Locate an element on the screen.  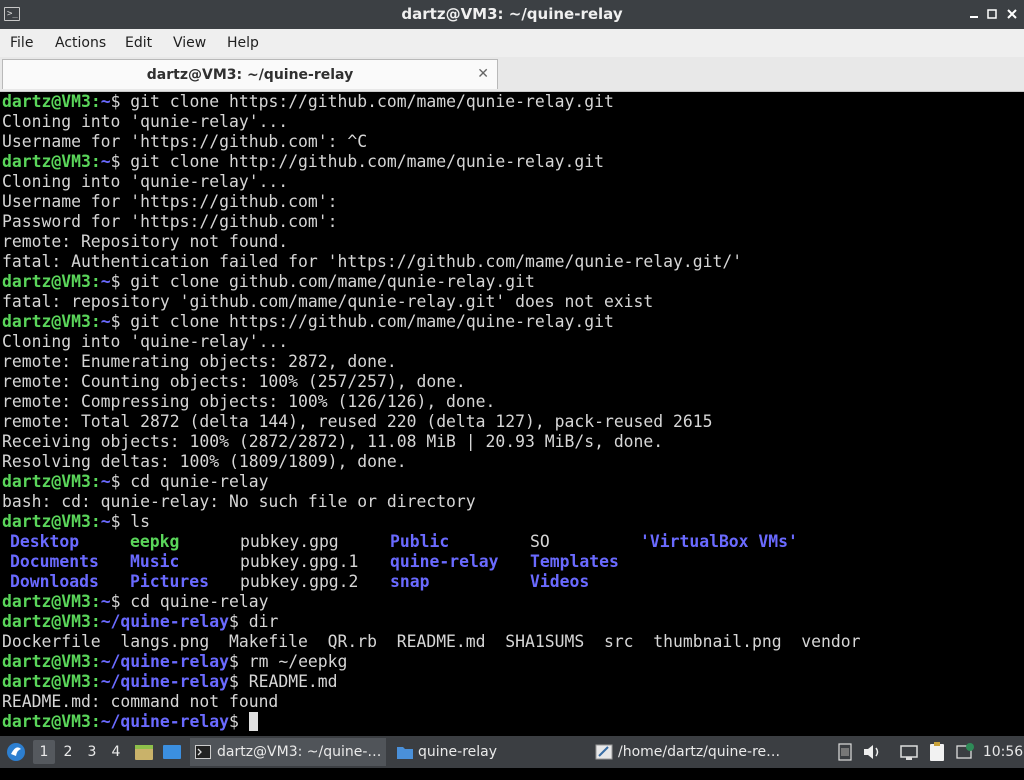
menu-file: File is located at coordinates (21, 43).